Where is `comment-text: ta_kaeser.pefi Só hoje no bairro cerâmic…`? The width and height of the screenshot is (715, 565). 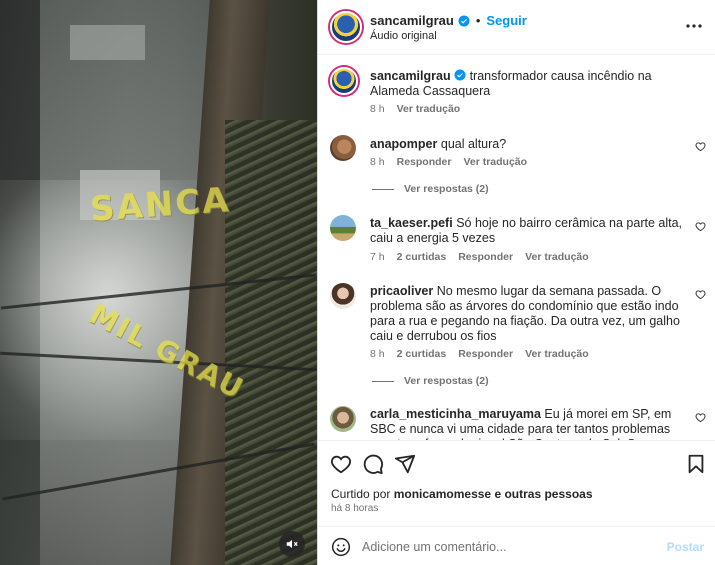
comment-text: ta_kaeser.pefi Só hoje no bairro cerâmic… is located at coordinates (526, 231).